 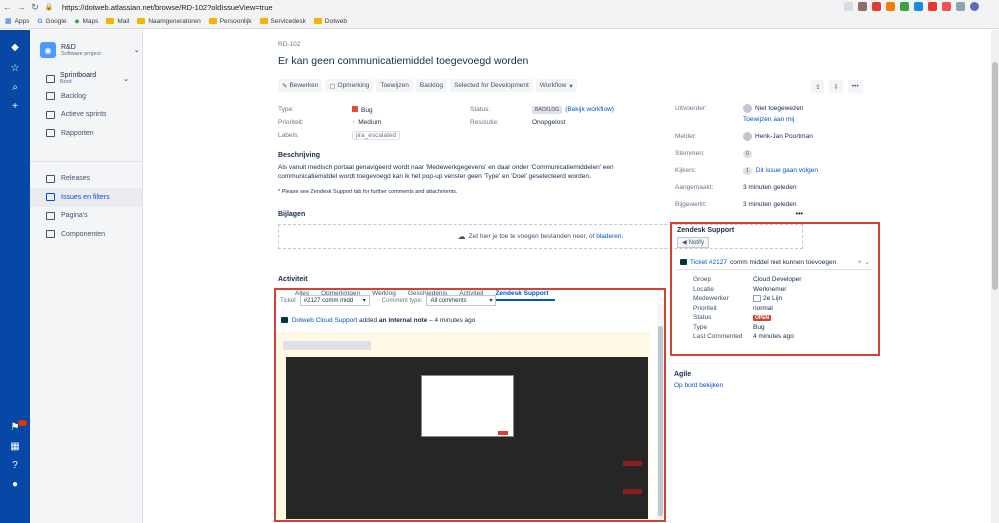 I want to click on issue-key: RD-102, so click(x=289, y=44).